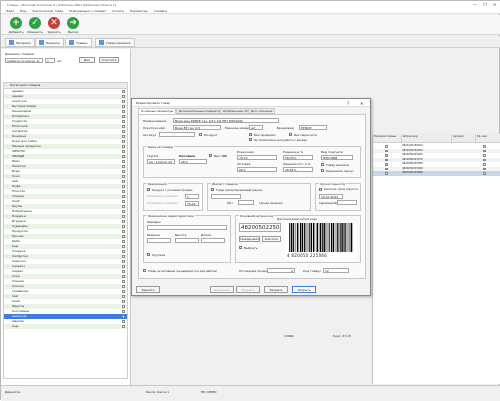 Image resolution: width=500 pixels, height=401 pixels. I want to click on brand-input: EPIKCE, so click(313, 127).